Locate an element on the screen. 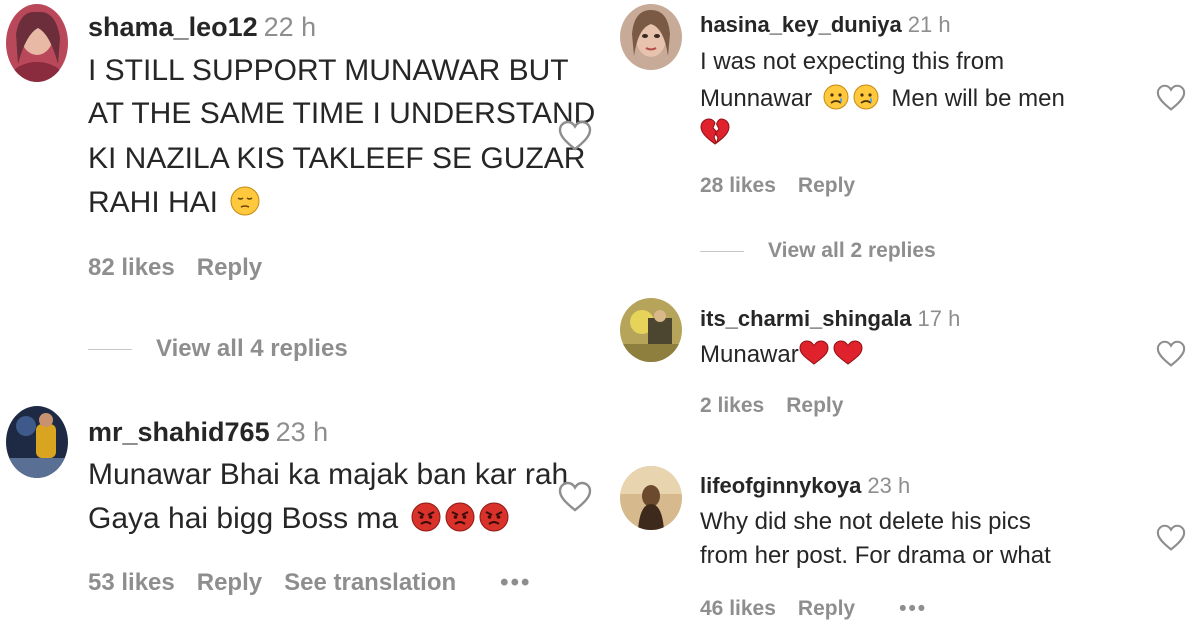  comment-text-line-emoji-only is located at coordinates (715, 133).